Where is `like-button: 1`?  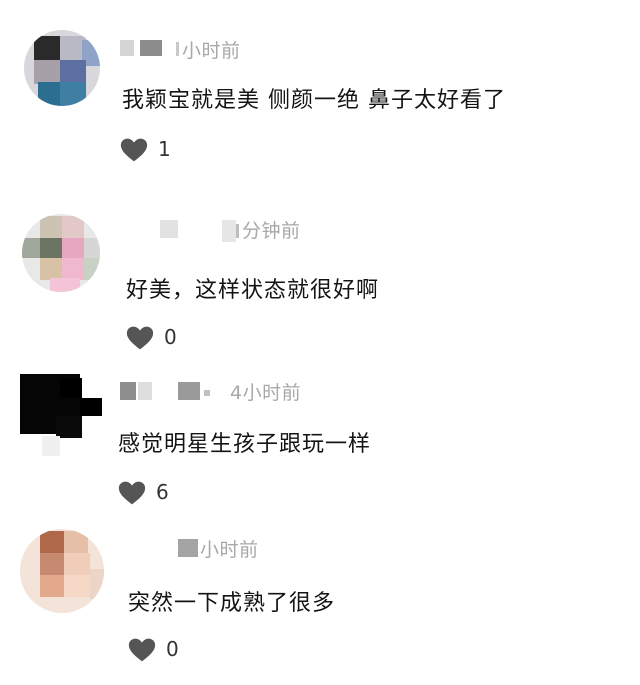 like-button: 1 is located at coordinates (155, 150).